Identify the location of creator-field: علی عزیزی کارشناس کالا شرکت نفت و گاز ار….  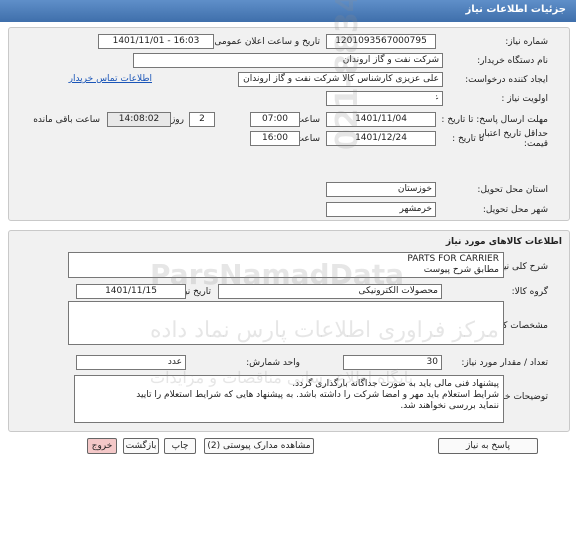
(340, 79).